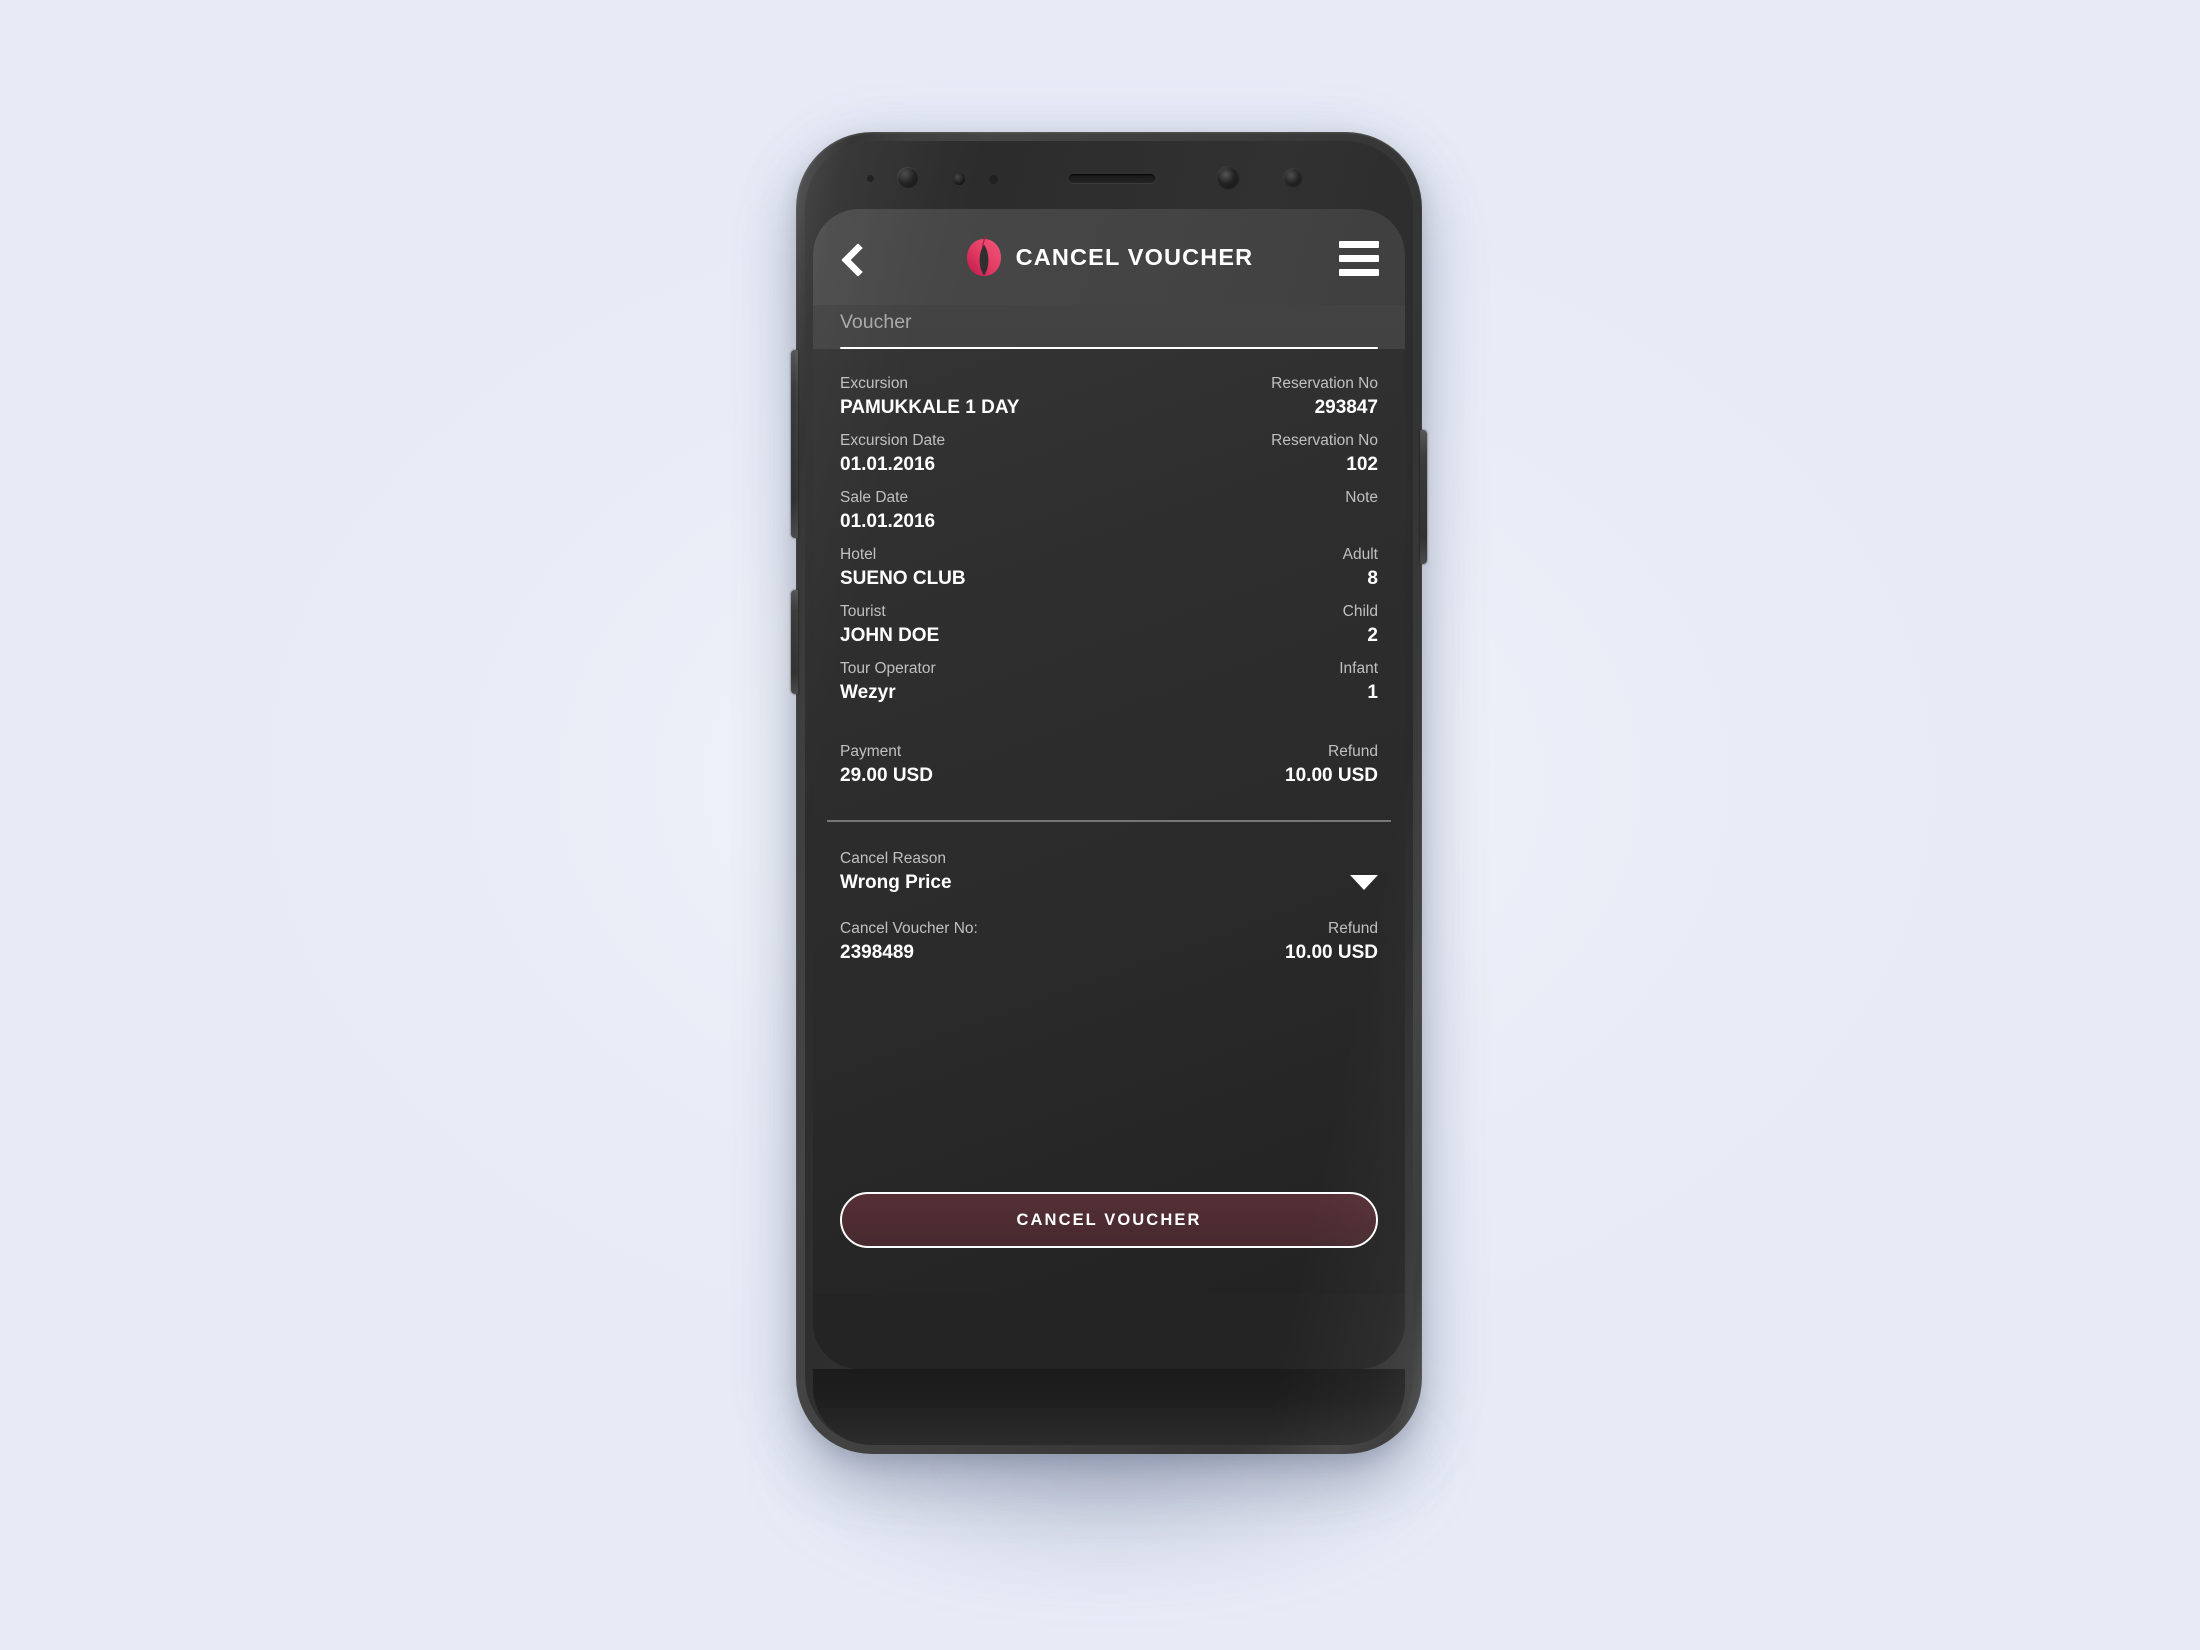  I want to click on brand-logo-icon, so click(983, 255).